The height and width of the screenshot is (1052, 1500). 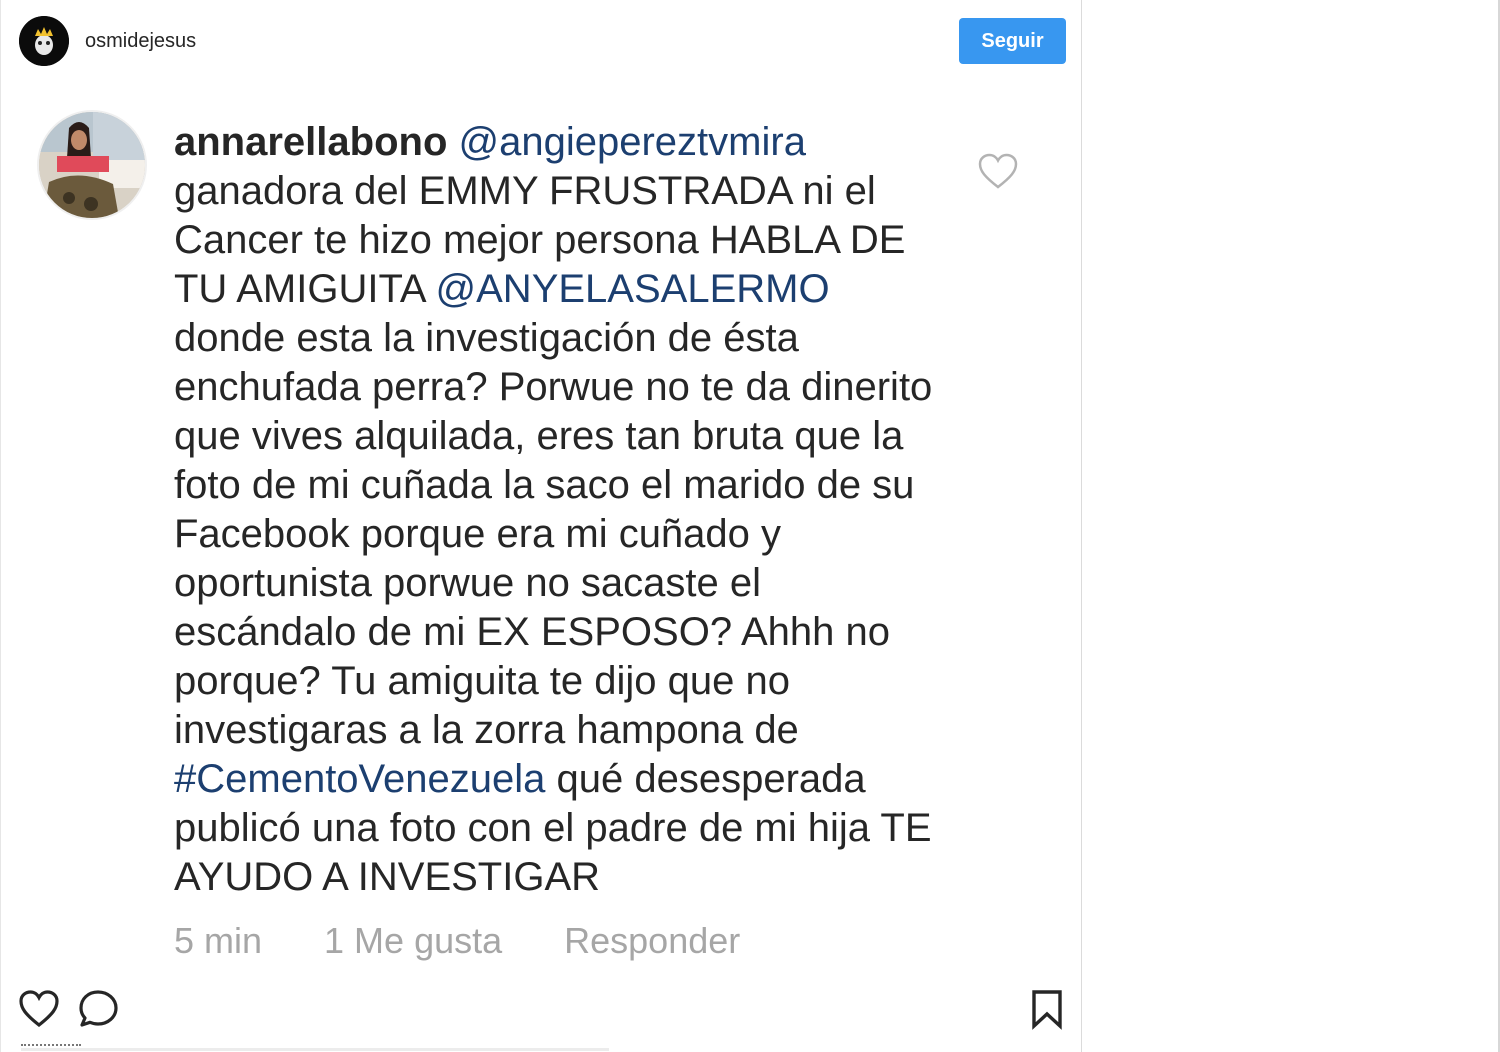 I want to click on avatar, so click(x=44, y=41).